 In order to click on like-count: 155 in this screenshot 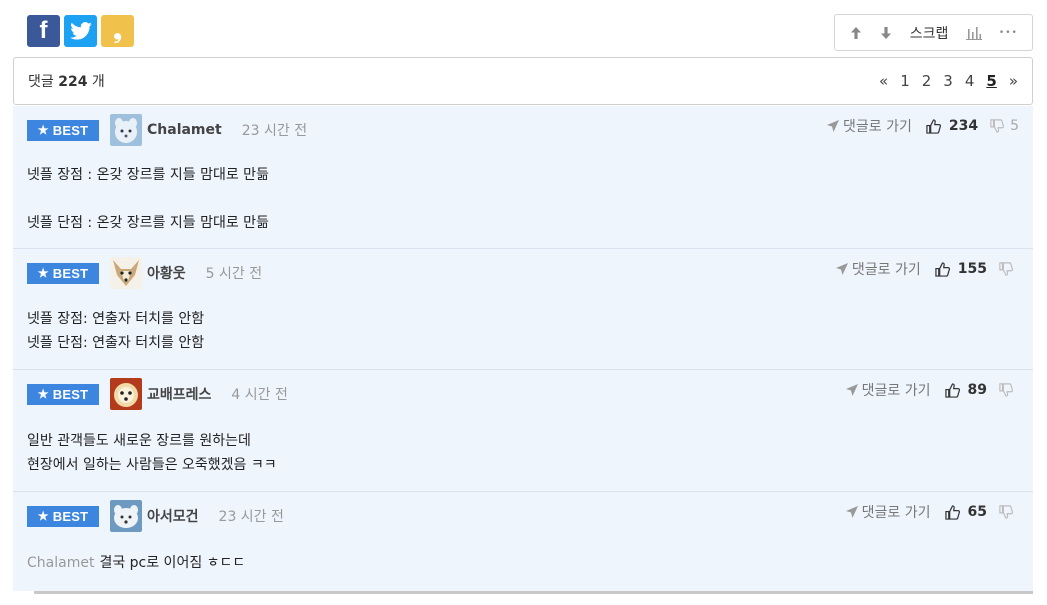, I will do `click(972, 269)`.